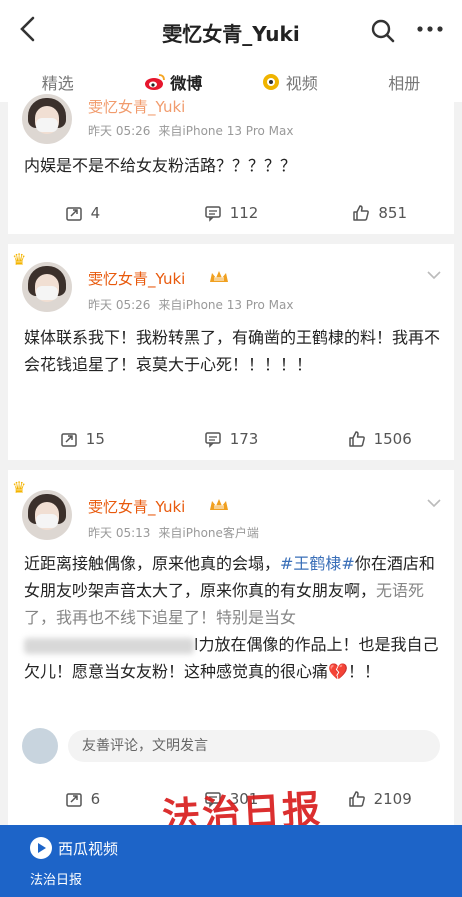 Image resolution: width=462 pixels, height=897 pixels. I want to click on tab-album: 相册, so click(404, 82).